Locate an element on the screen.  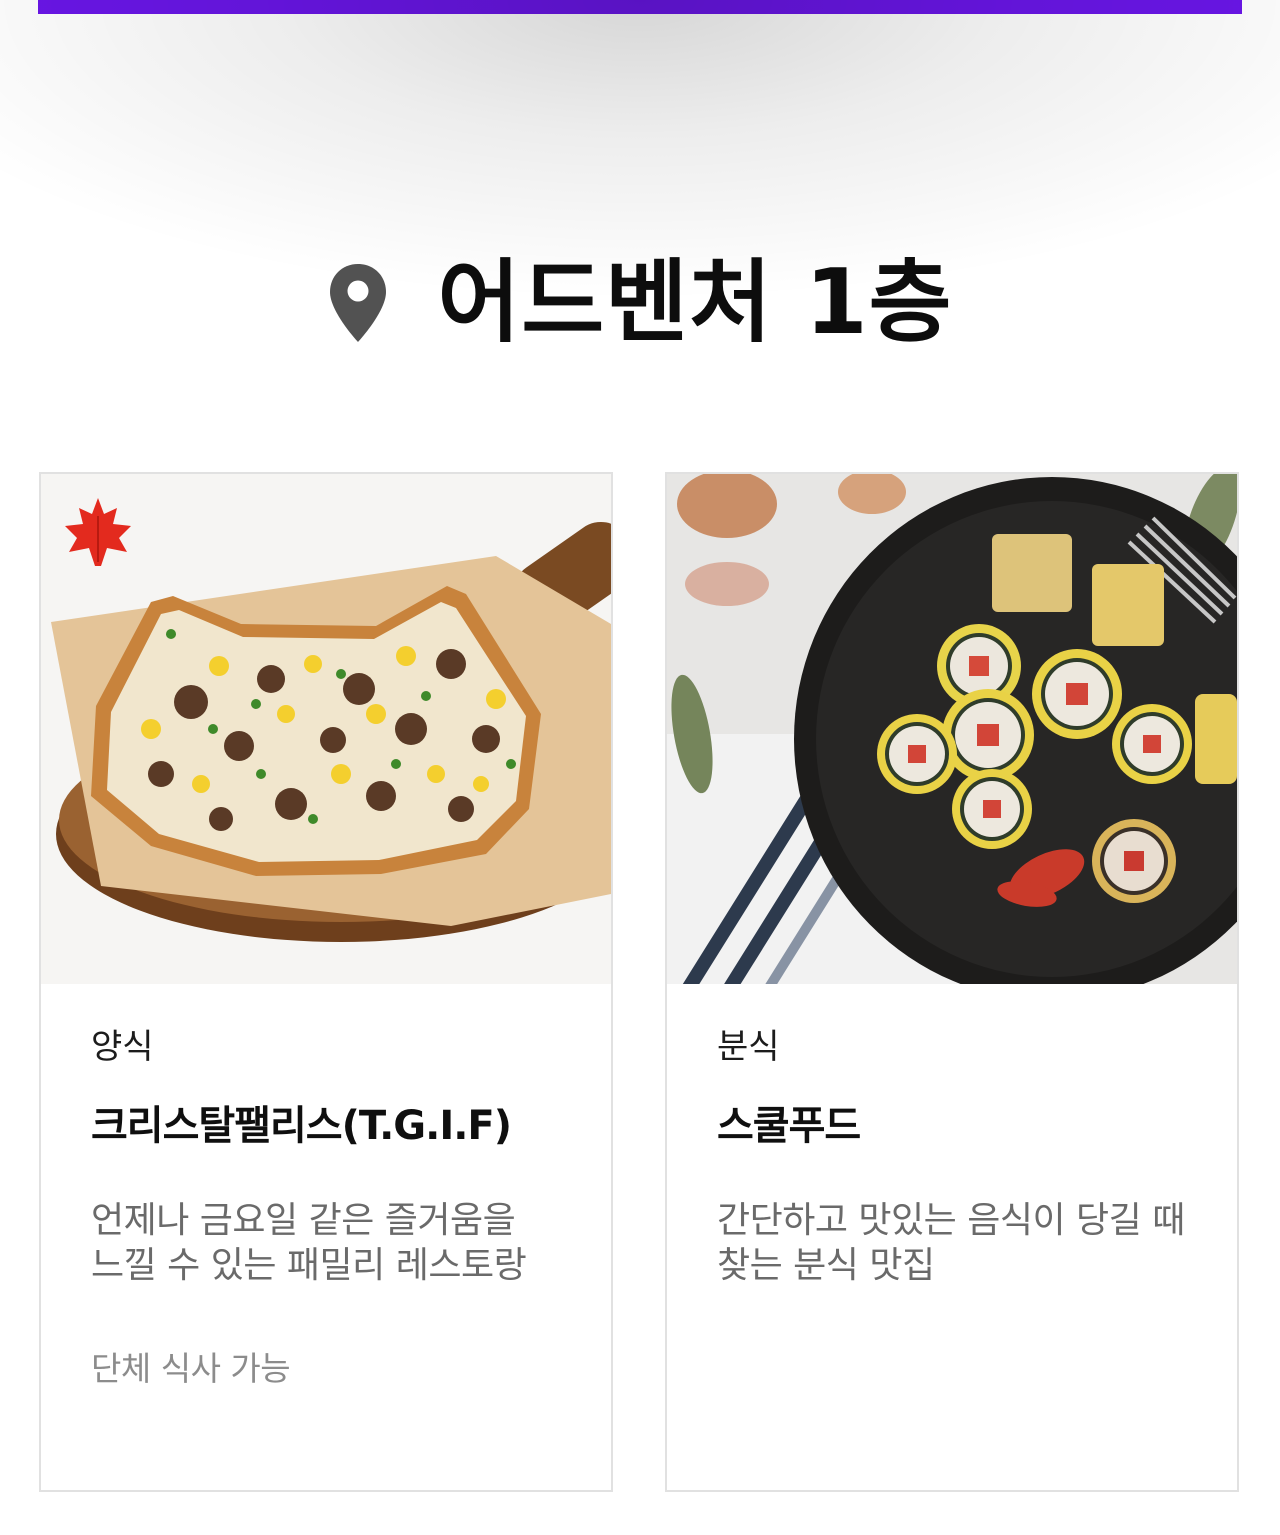
restaurant-description: 언제나 금요일 같은 즐거움을 느낄 수 있는 패밀리 레스토랑 is located at coordinates (309, 1243).